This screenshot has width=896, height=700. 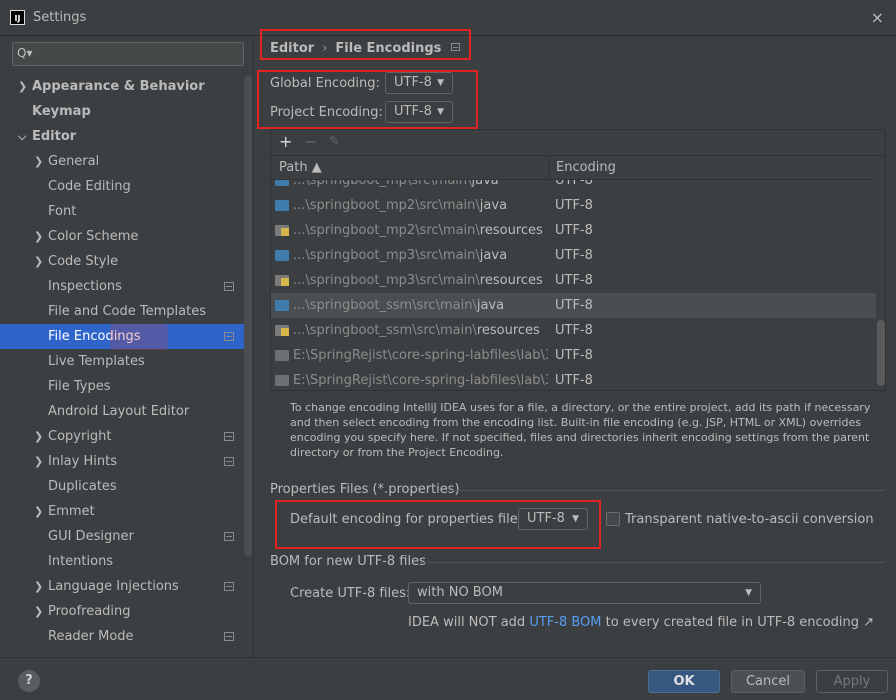 I want to click on chevron-down-icon: ▼, so click(x=748, y=593).